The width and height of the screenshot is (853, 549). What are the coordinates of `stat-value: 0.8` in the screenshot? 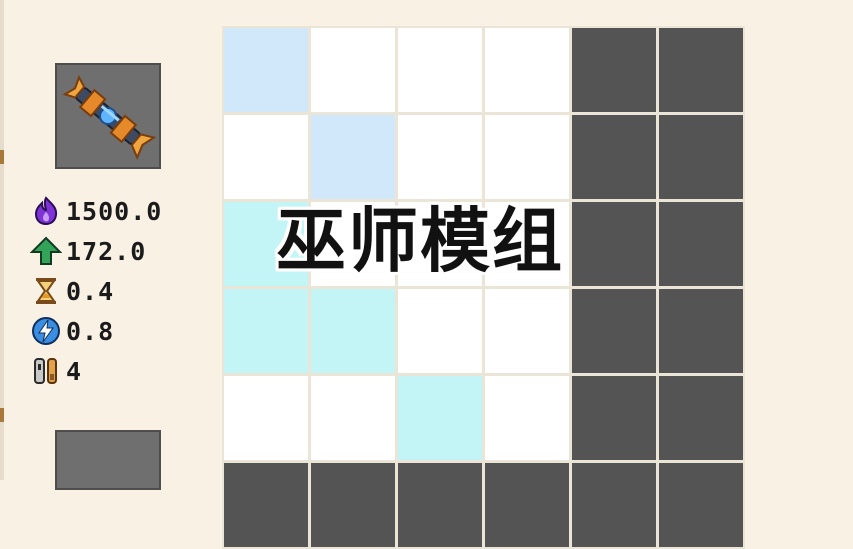 It's located at (90, 331).